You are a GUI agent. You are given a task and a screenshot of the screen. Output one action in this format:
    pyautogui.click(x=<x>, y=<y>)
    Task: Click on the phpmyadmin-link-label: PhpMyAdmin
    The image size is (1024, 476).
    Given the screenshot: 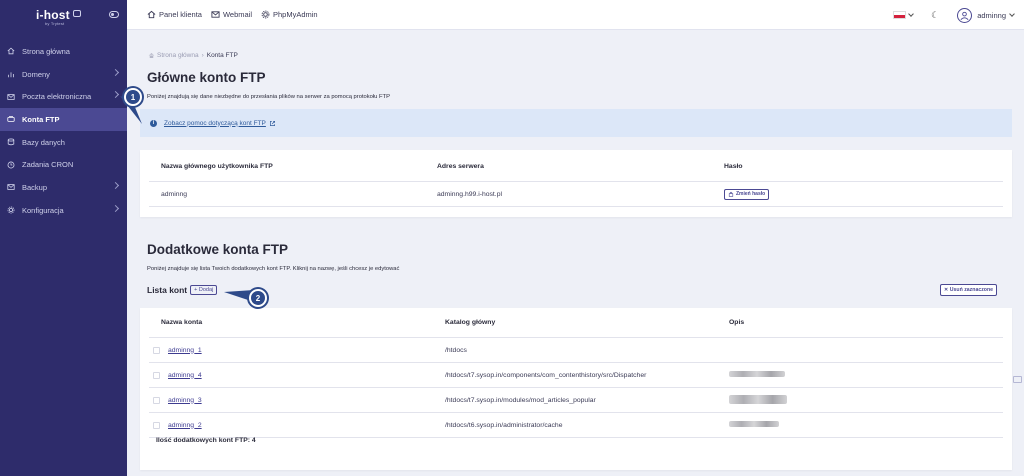 What is the action you would take?
    pyautogui.click(x=295, y=14)
    